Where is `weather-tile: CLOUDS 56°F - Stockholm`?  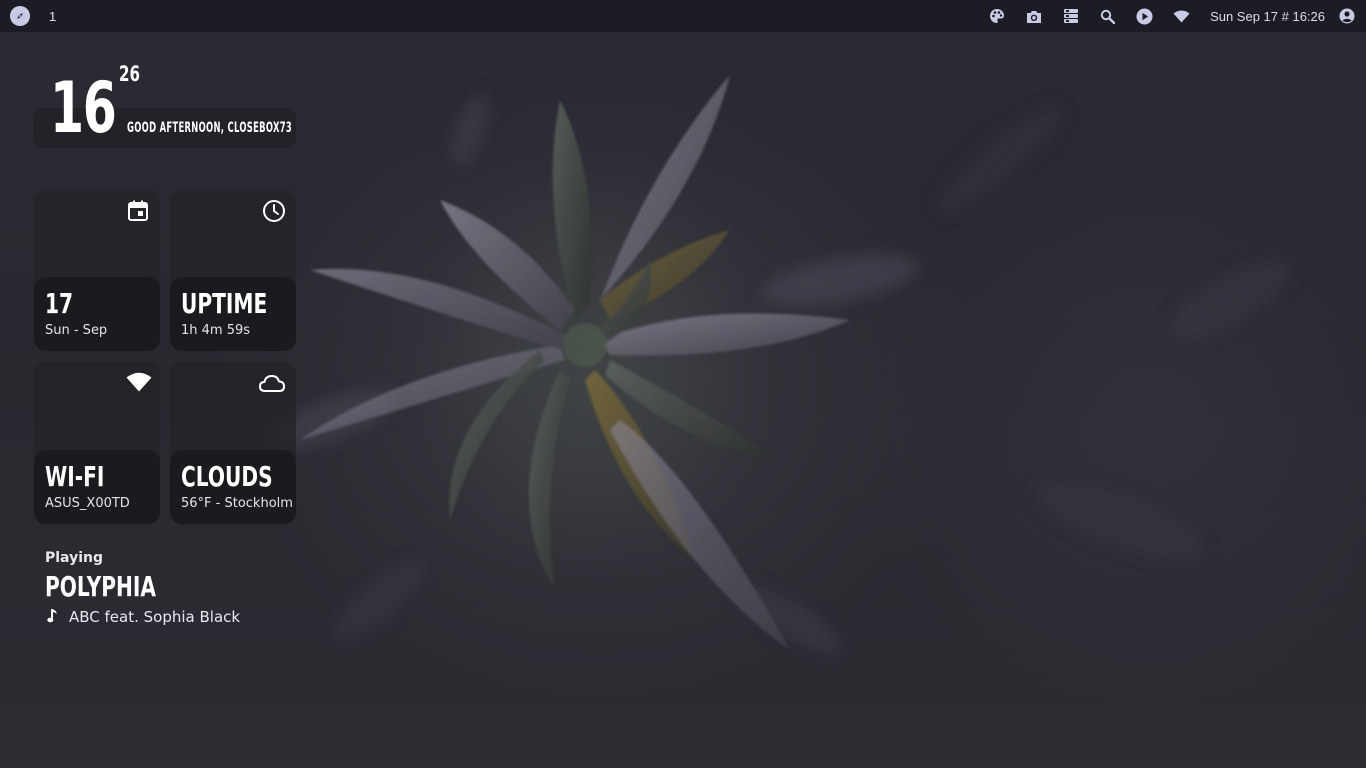 weather-tile: CLOUDS 56°F - Stockholm is located at coordinates (233, 443).